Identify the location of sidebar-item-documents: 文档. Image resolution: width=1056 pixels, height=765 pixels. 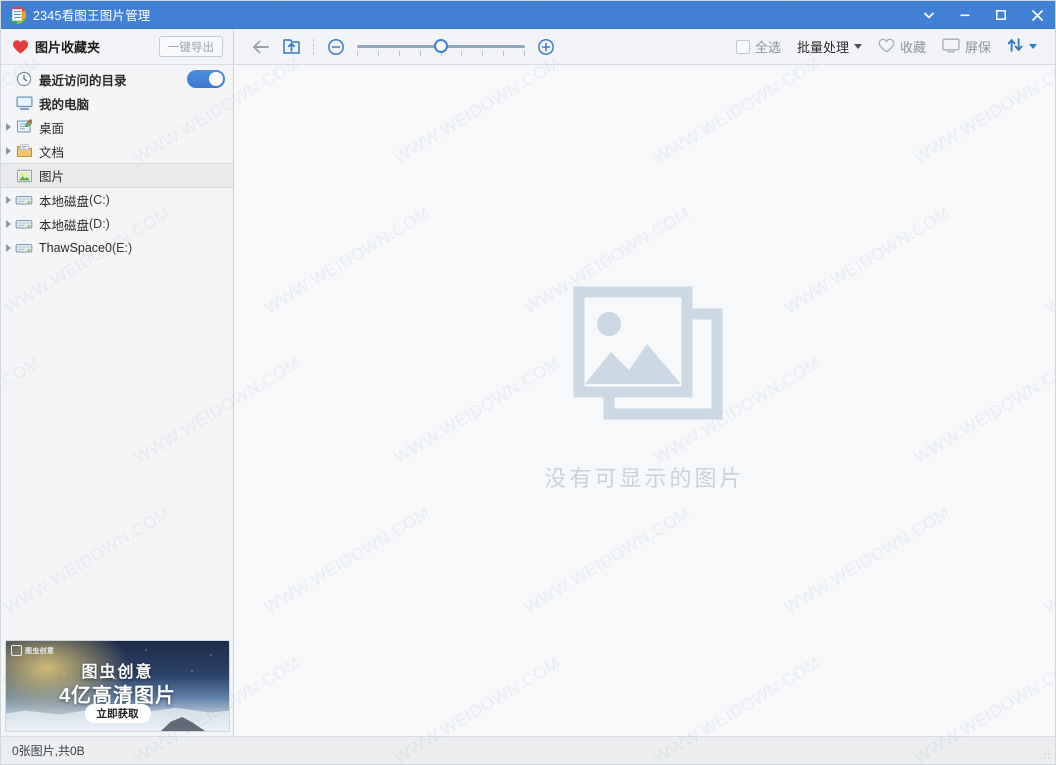
(117, 151).